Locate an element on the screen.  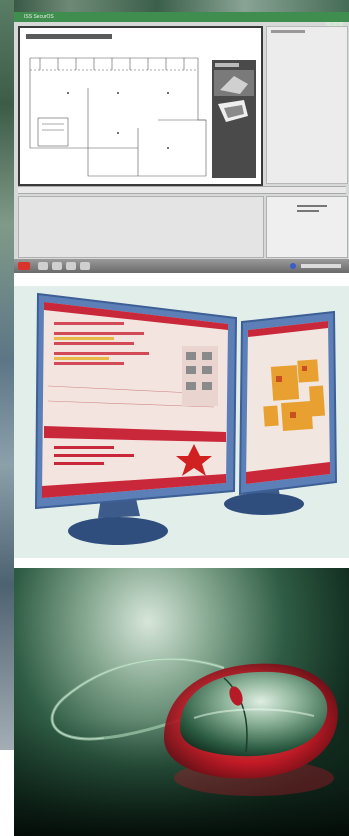
viewer-title-bar is located at coordinates (69, 36).